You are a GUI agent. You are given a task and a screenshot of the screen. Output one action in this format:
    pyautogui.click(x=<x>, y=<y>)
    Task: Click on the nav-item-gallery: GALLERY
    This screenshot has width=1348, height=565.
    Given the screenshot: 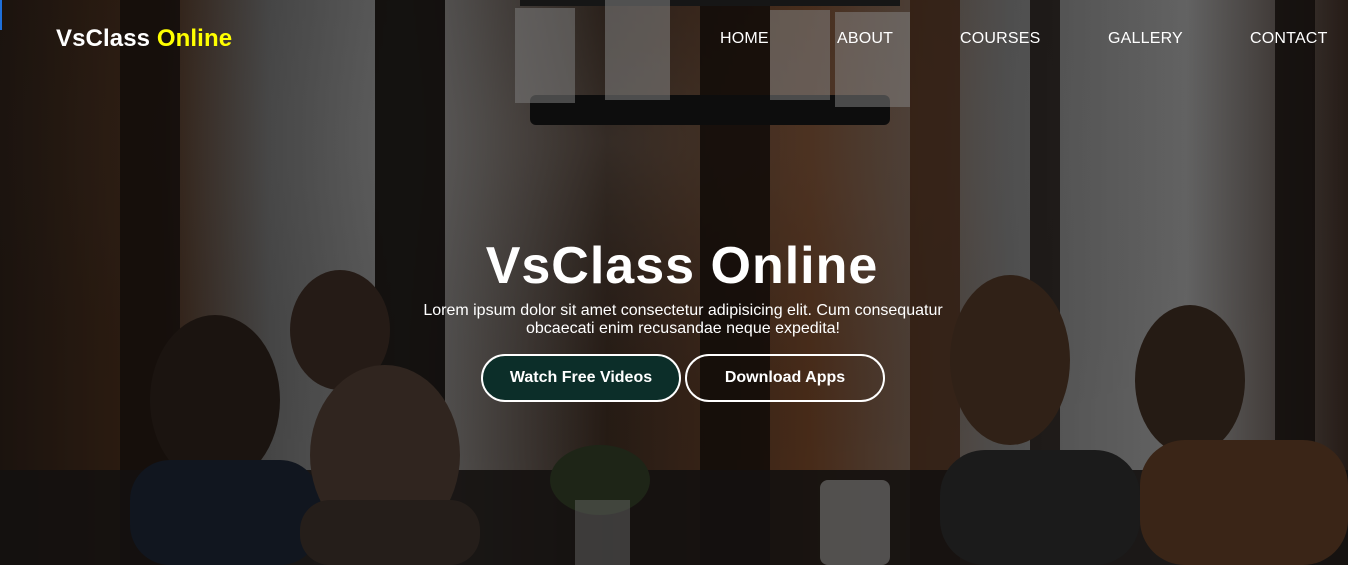 What is the action you would take?
    pyautogui.click(x=1145, y=39)
    